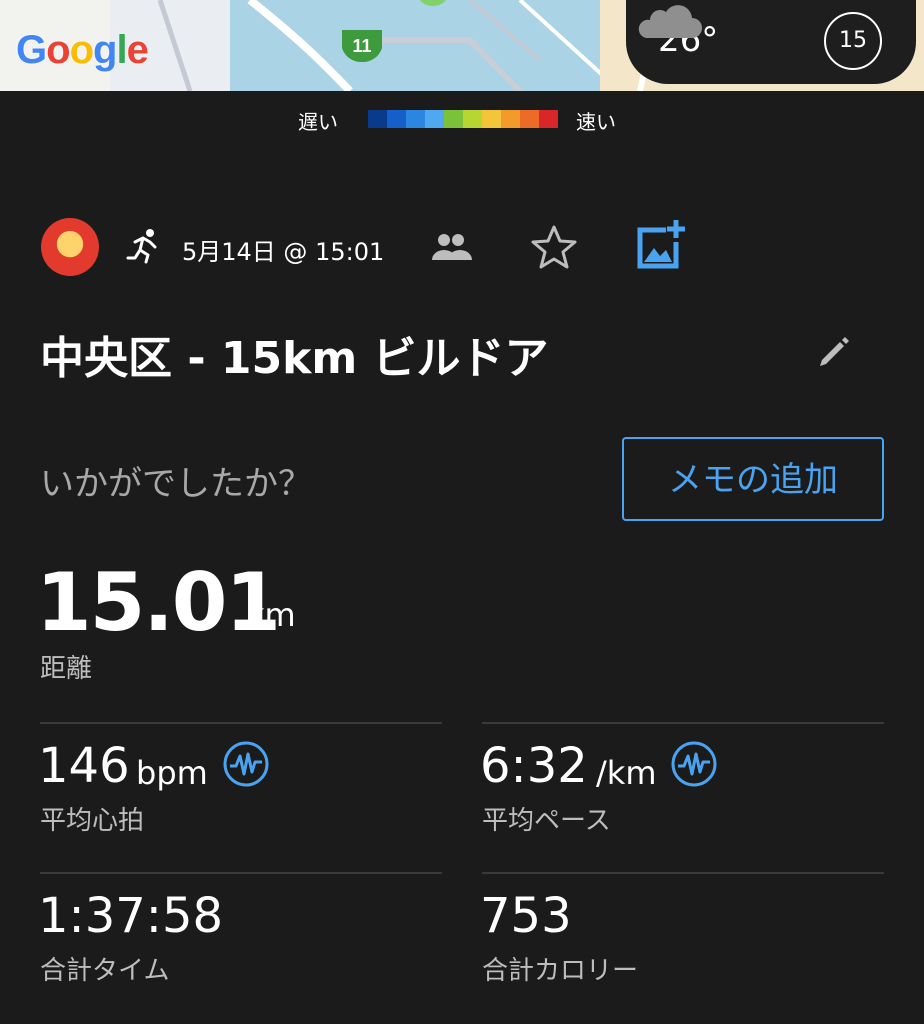 The image size is (924, 1024). What do you see at coordinates (158, 602) in the screenshot?
I see `distance-value: 15.01` at bounding box center [158, 602].